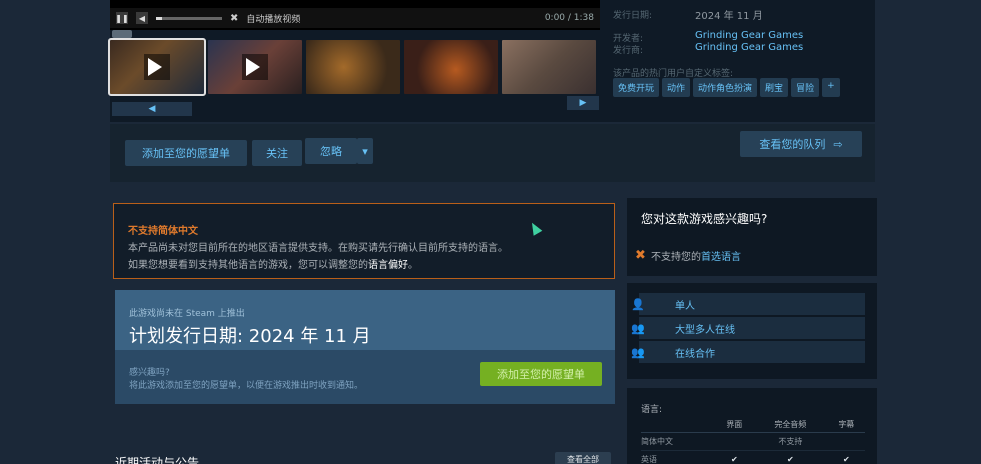  I want to click on feature-online-coop: 👥 在线合作, so click(748, 352).